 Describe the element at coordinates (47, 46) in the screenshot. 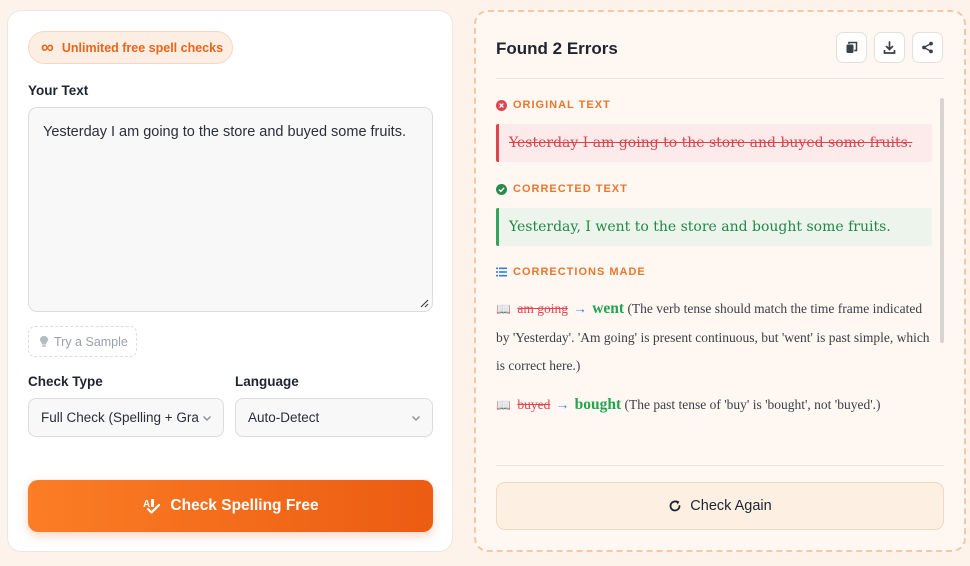

I see `infinity-icon: ∞` at that location.